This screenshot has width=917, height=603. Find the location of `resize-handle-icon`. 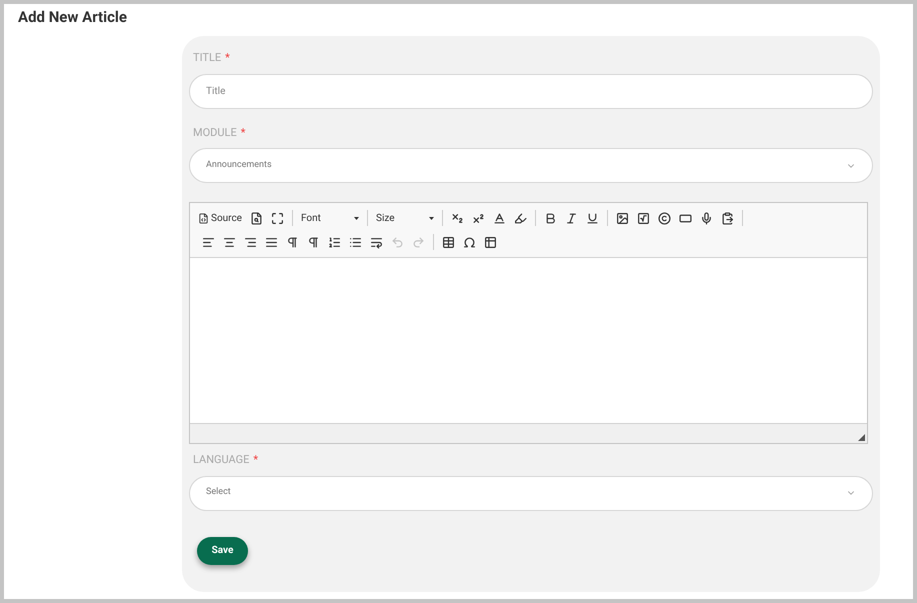

resize-handle-icon is located at coordinates (861, 437).